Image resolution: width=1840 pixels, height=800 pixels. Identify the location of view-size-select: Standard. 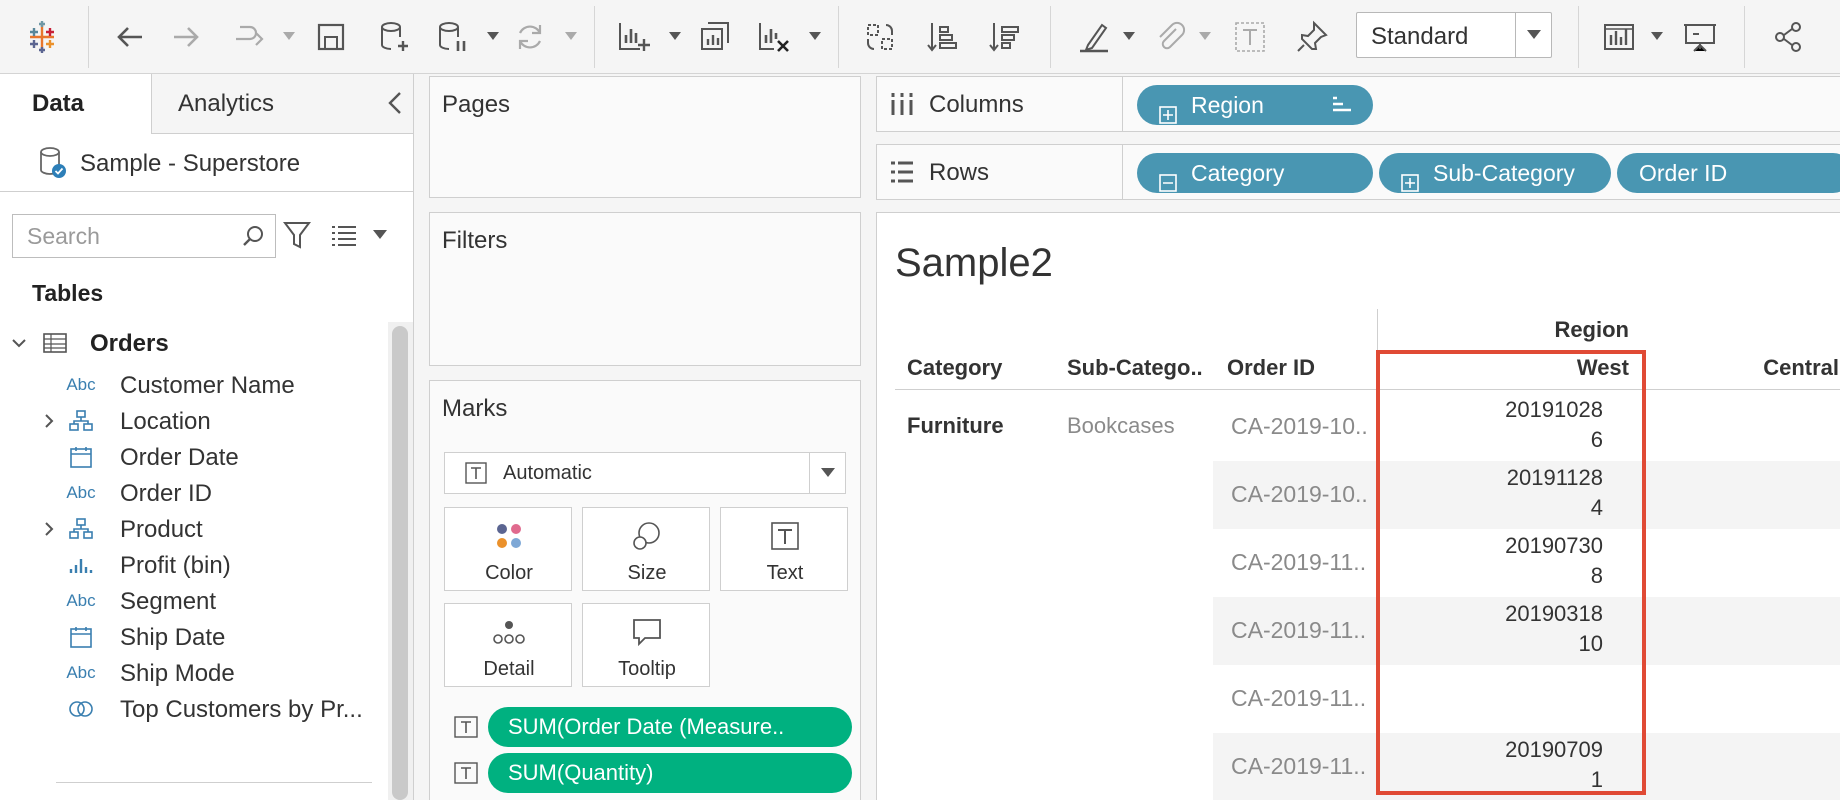
(1454, 35).